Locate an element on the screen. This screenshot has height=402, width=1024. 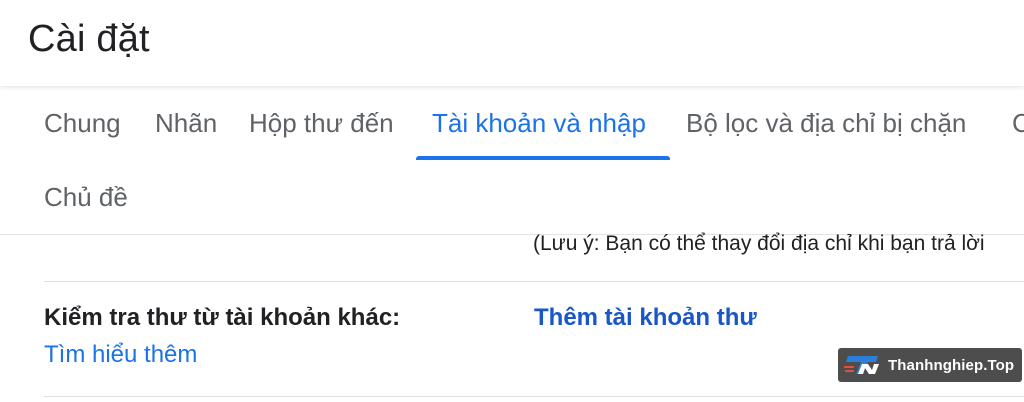
page-title: Cài đặt is located at coordinates (89, 39).